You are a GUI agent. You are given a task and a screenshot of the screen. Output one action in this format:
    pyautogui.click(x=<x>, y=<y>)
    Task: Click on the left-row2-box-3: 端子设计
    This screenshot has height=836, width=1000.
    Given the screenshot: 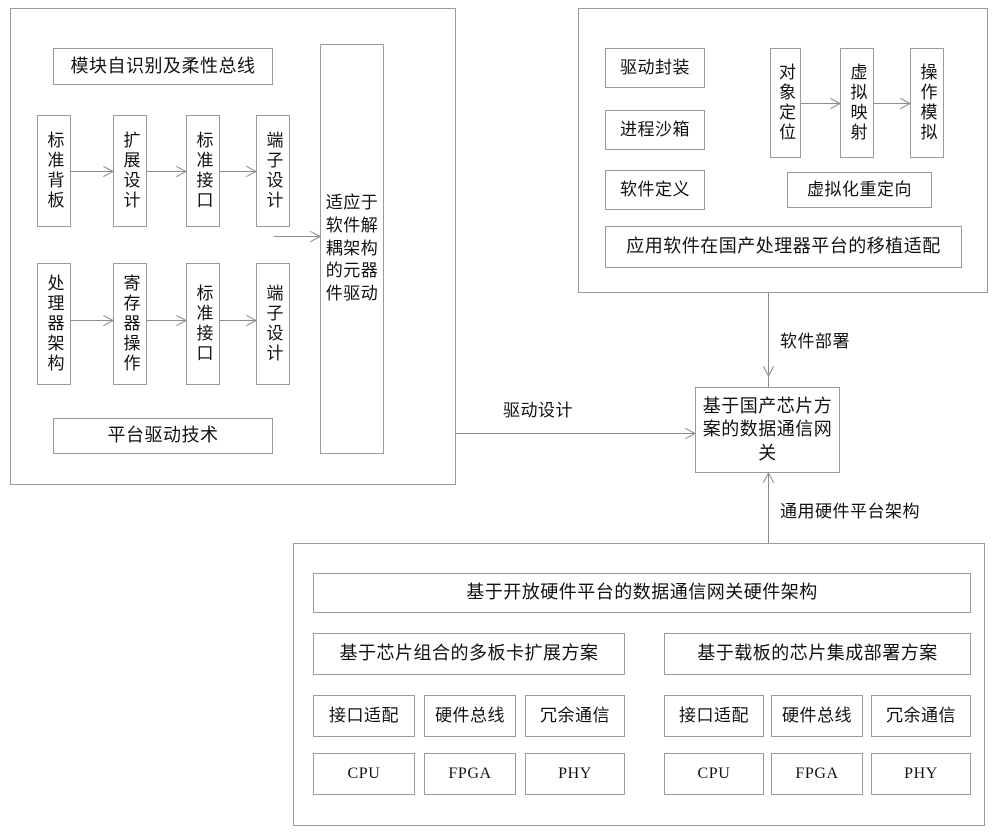 What is the action you would take?
    pyautogui.click(x=273, y=324)
    